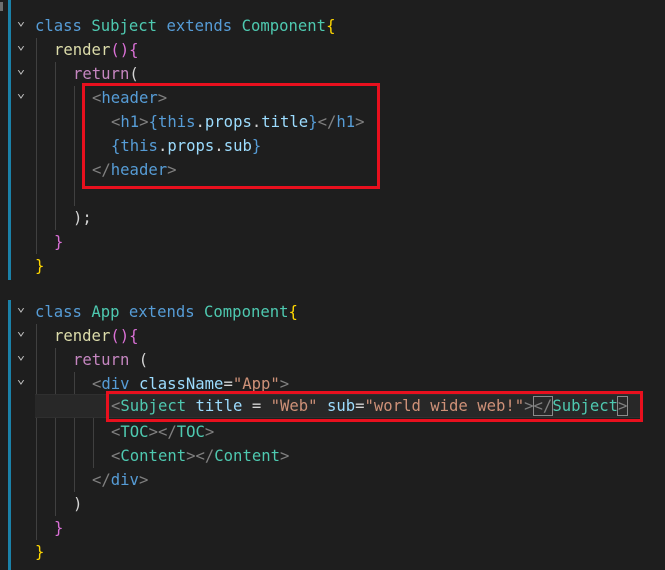  I want to click on tag-bracket: </, so click(101, 480).